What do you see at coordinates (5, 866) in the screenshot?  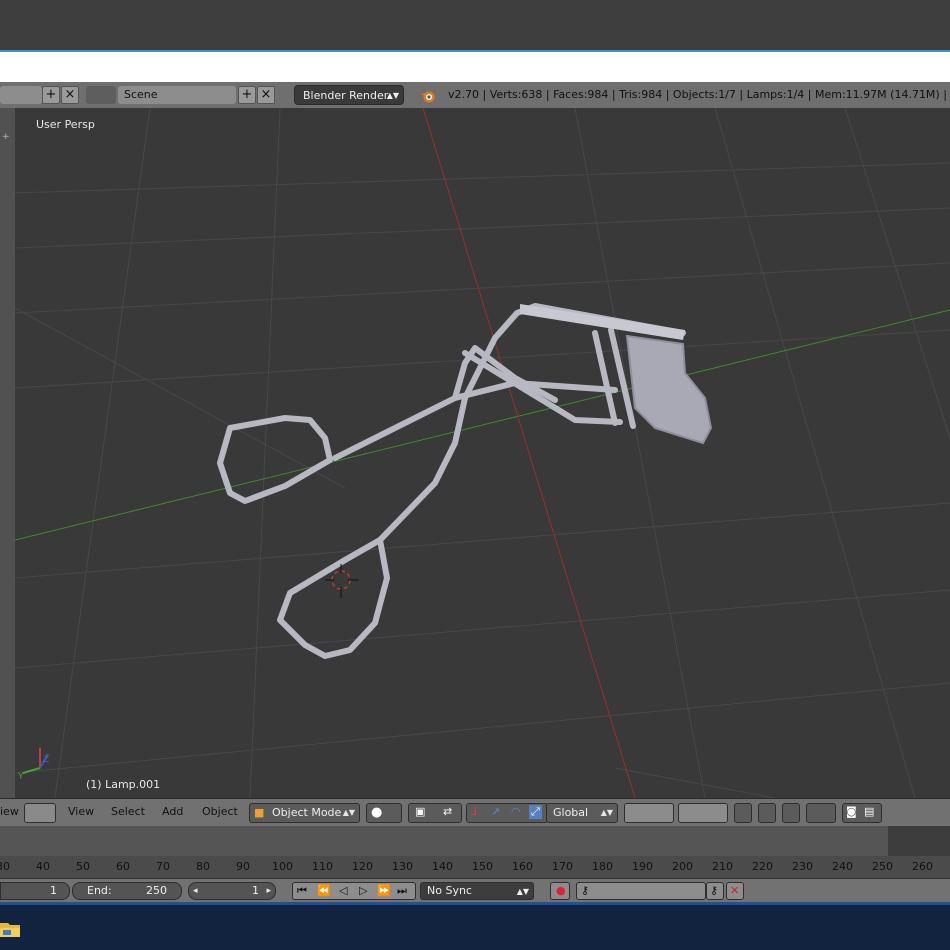 I see `tick-30: 30` at bounding box center [5, 866].